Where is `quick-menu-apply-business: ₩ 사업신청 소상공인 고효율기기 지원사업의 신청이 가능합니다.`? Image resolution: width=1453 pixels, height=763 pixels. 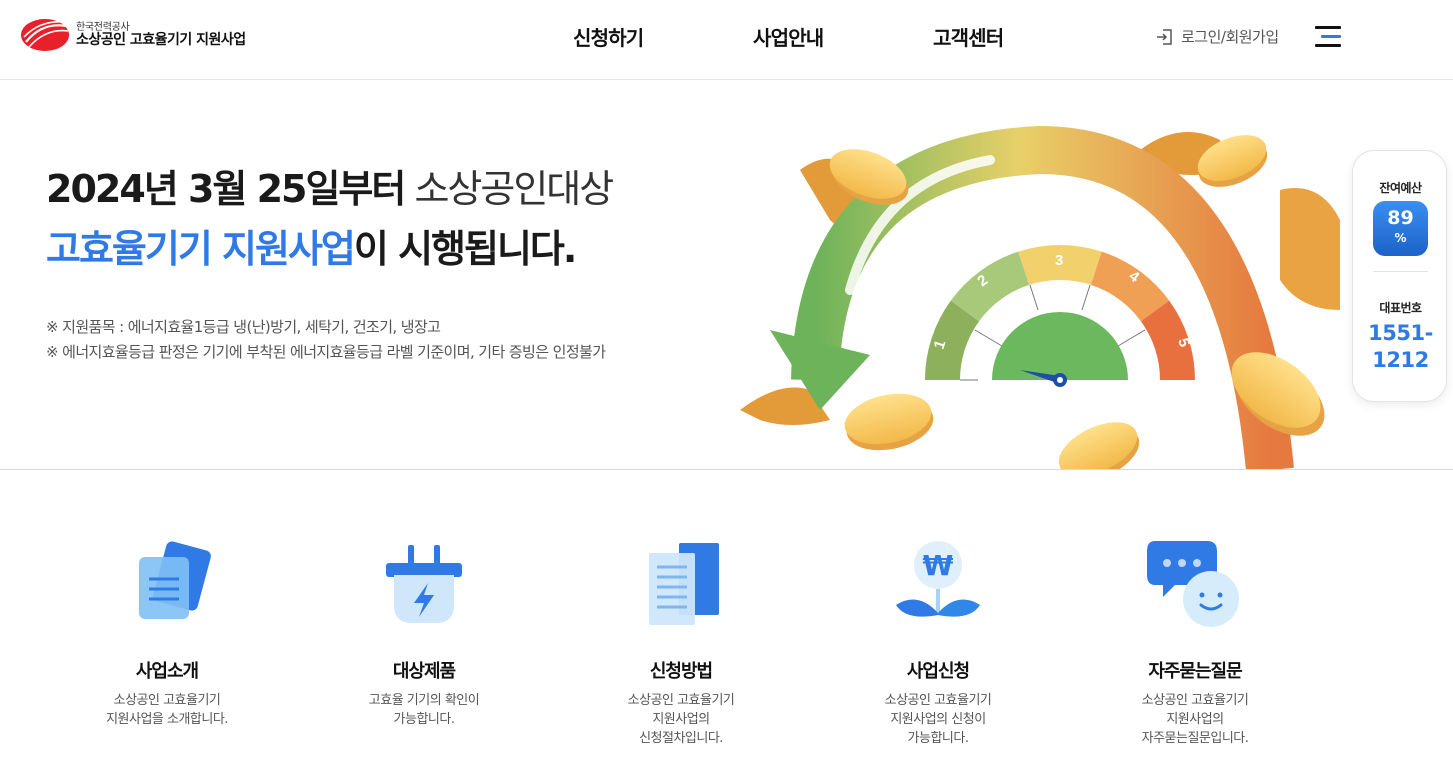
quick-menu-apply-business: ₩ 사업신청 소상공인 고효율기기 지원사업의 신청이 가능합니다. is located at coordinates (938, 645).